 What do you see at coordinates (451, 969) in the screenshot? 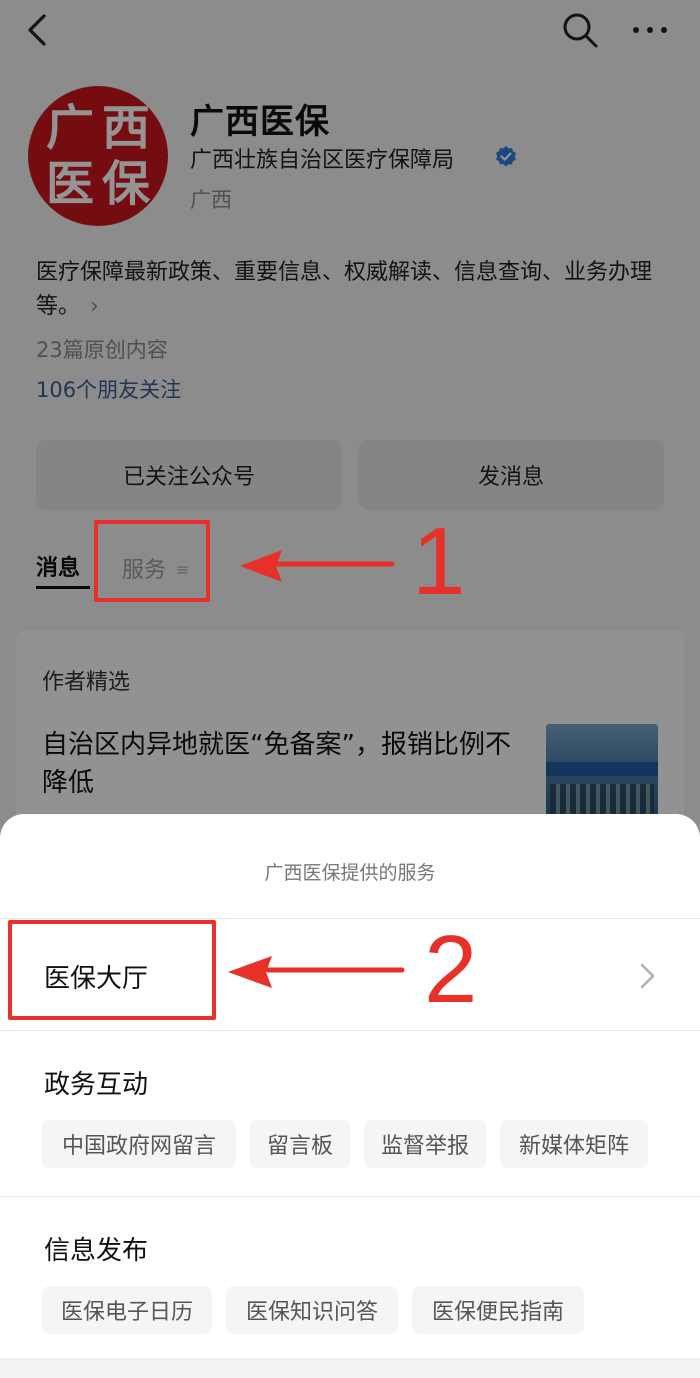
I see `annotation-number-2: 2` at bounding box center [451, 969].